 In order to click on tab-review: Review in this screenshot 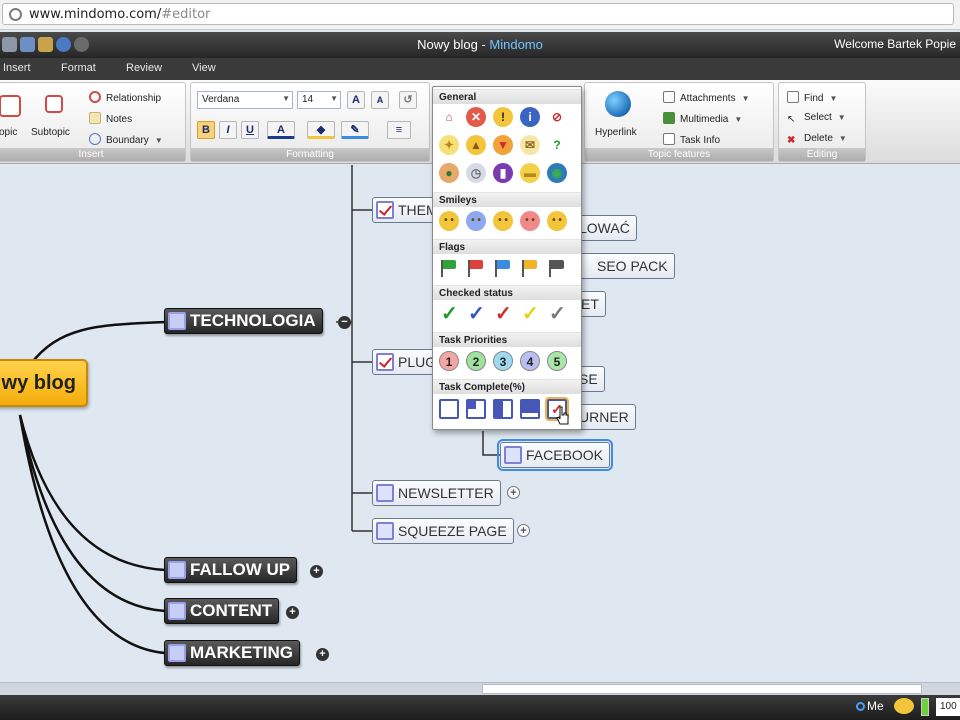, I will do `click(144, 68)`.